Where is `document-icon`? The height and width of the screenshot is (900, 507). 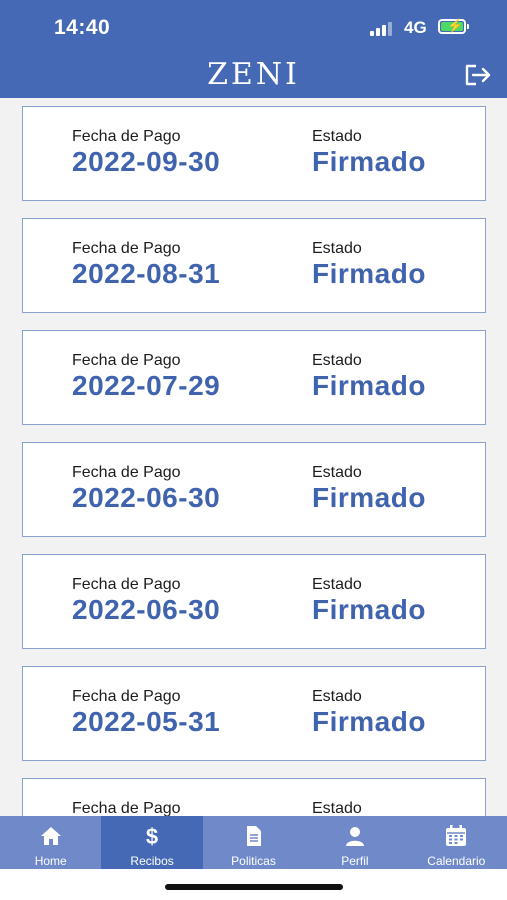
document-icon is located at coordinates (253, 836).